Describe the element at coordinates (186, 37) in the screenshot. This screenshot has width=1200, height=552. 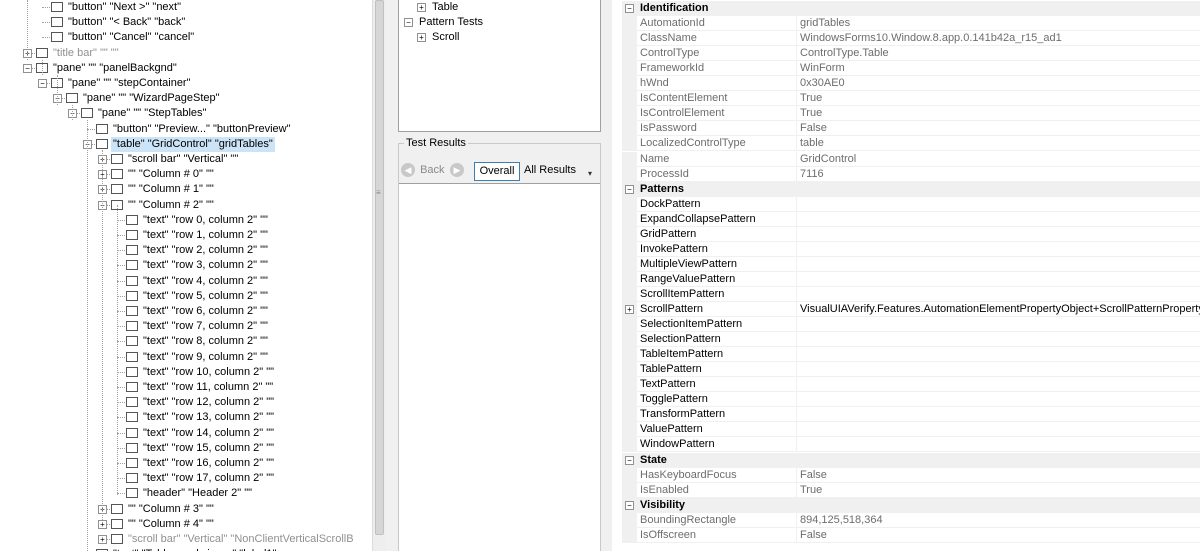
I see `tree-node: "button" "Cancel" "cancel"` at that location.